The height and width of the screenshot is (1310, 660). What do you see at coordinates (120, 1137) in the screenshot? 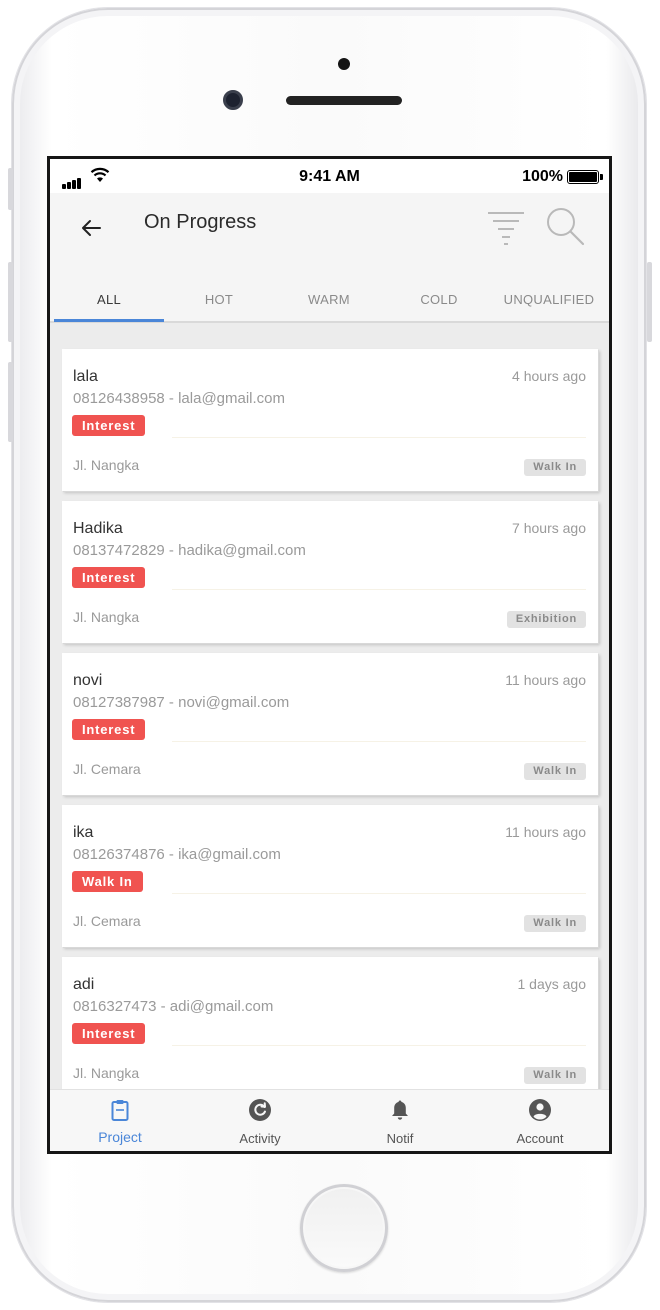
I see `nav-label: Project` at bounding box center [120, 1137].